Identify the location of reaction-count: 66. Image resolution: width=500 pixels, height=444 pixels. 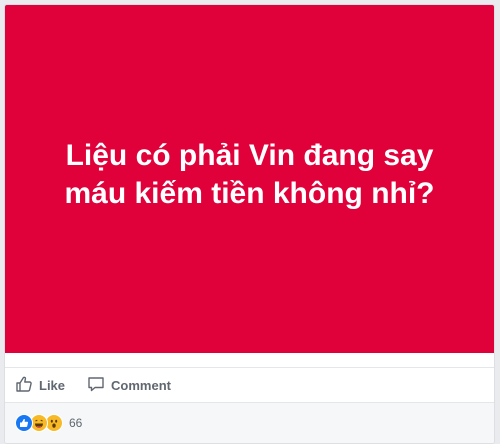
(75, 423).